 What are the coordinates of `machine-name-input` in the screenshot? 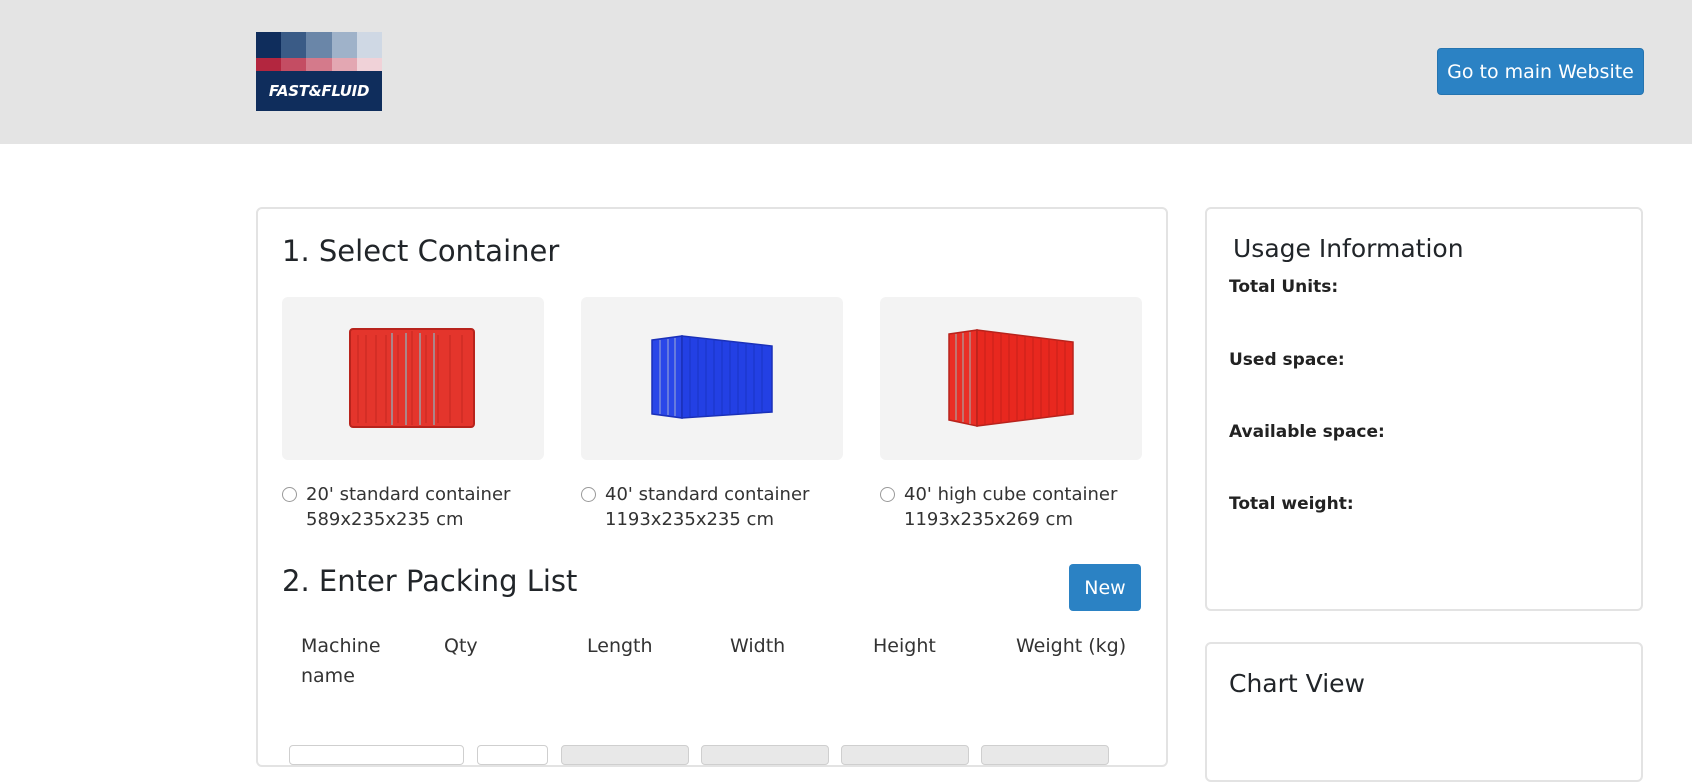 It's located at (376, 755).